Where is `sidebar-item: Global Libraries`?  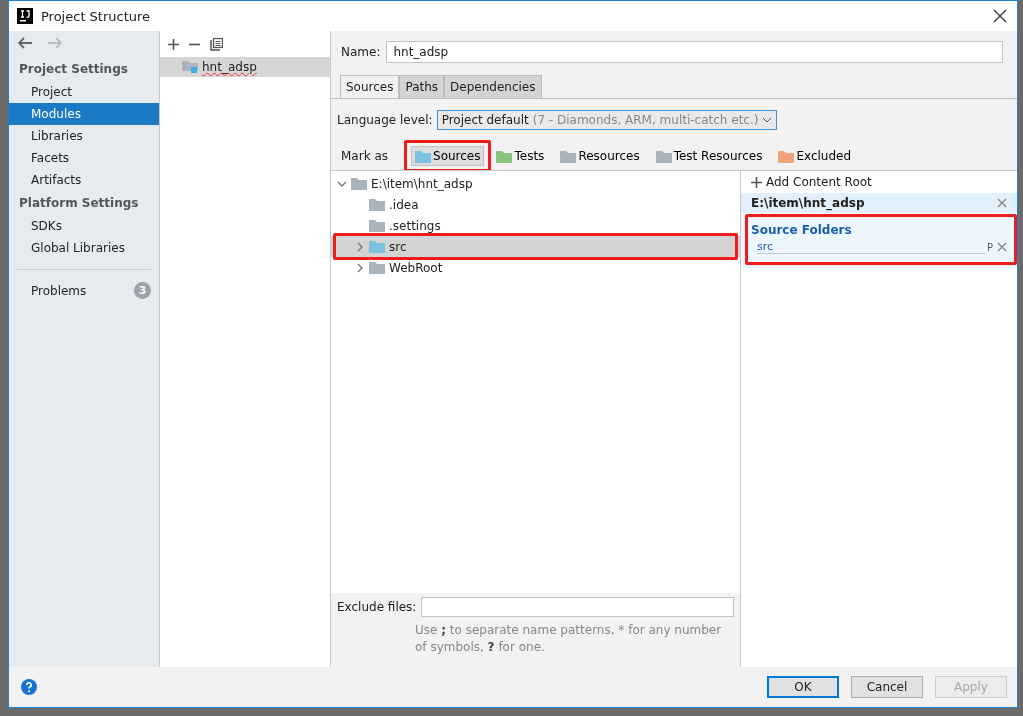 sidebar-item: Global Libraries is located at coordinates (84, 248).